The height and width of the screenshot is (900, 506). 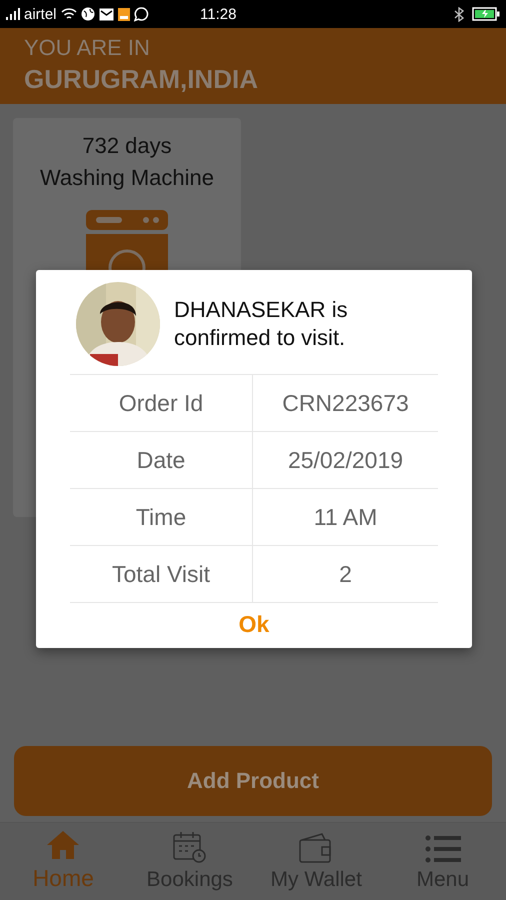 What do you see at coordinates (127, 146) in the screenshot?
I see `duration-text: 732 days` at bounding box center [127, 146].